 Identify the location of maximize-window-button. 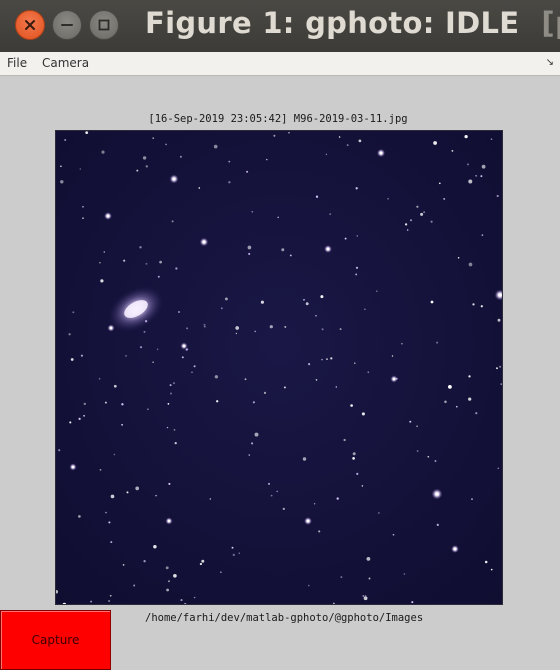
(104, 25).